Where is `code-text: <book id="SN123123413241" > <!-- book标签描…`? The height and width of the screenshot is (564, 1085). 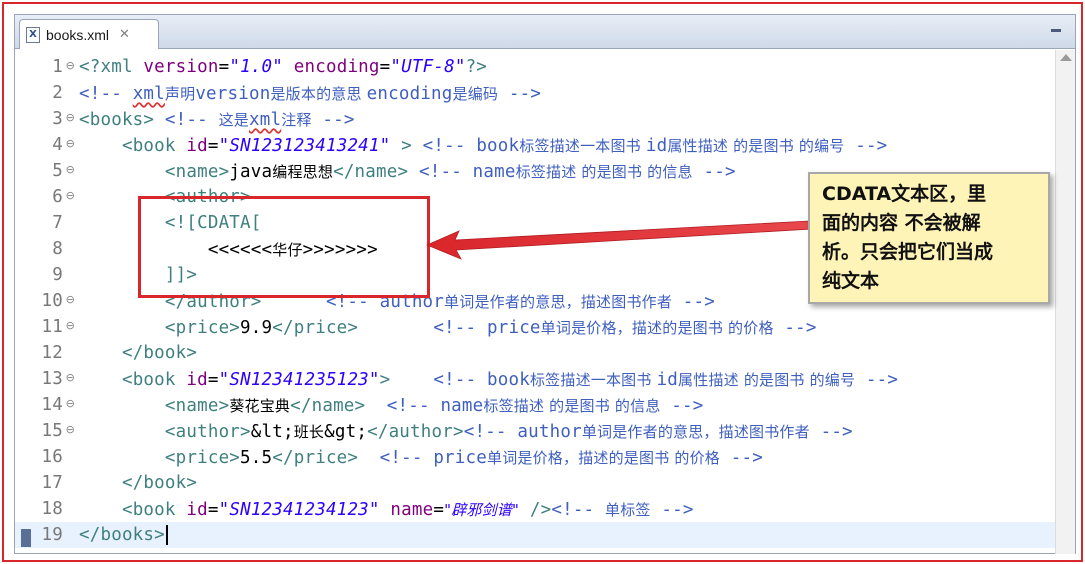 code-text: <book id="SN123123413241" > <!-- book标签描… is located at coordinates (482, 145).